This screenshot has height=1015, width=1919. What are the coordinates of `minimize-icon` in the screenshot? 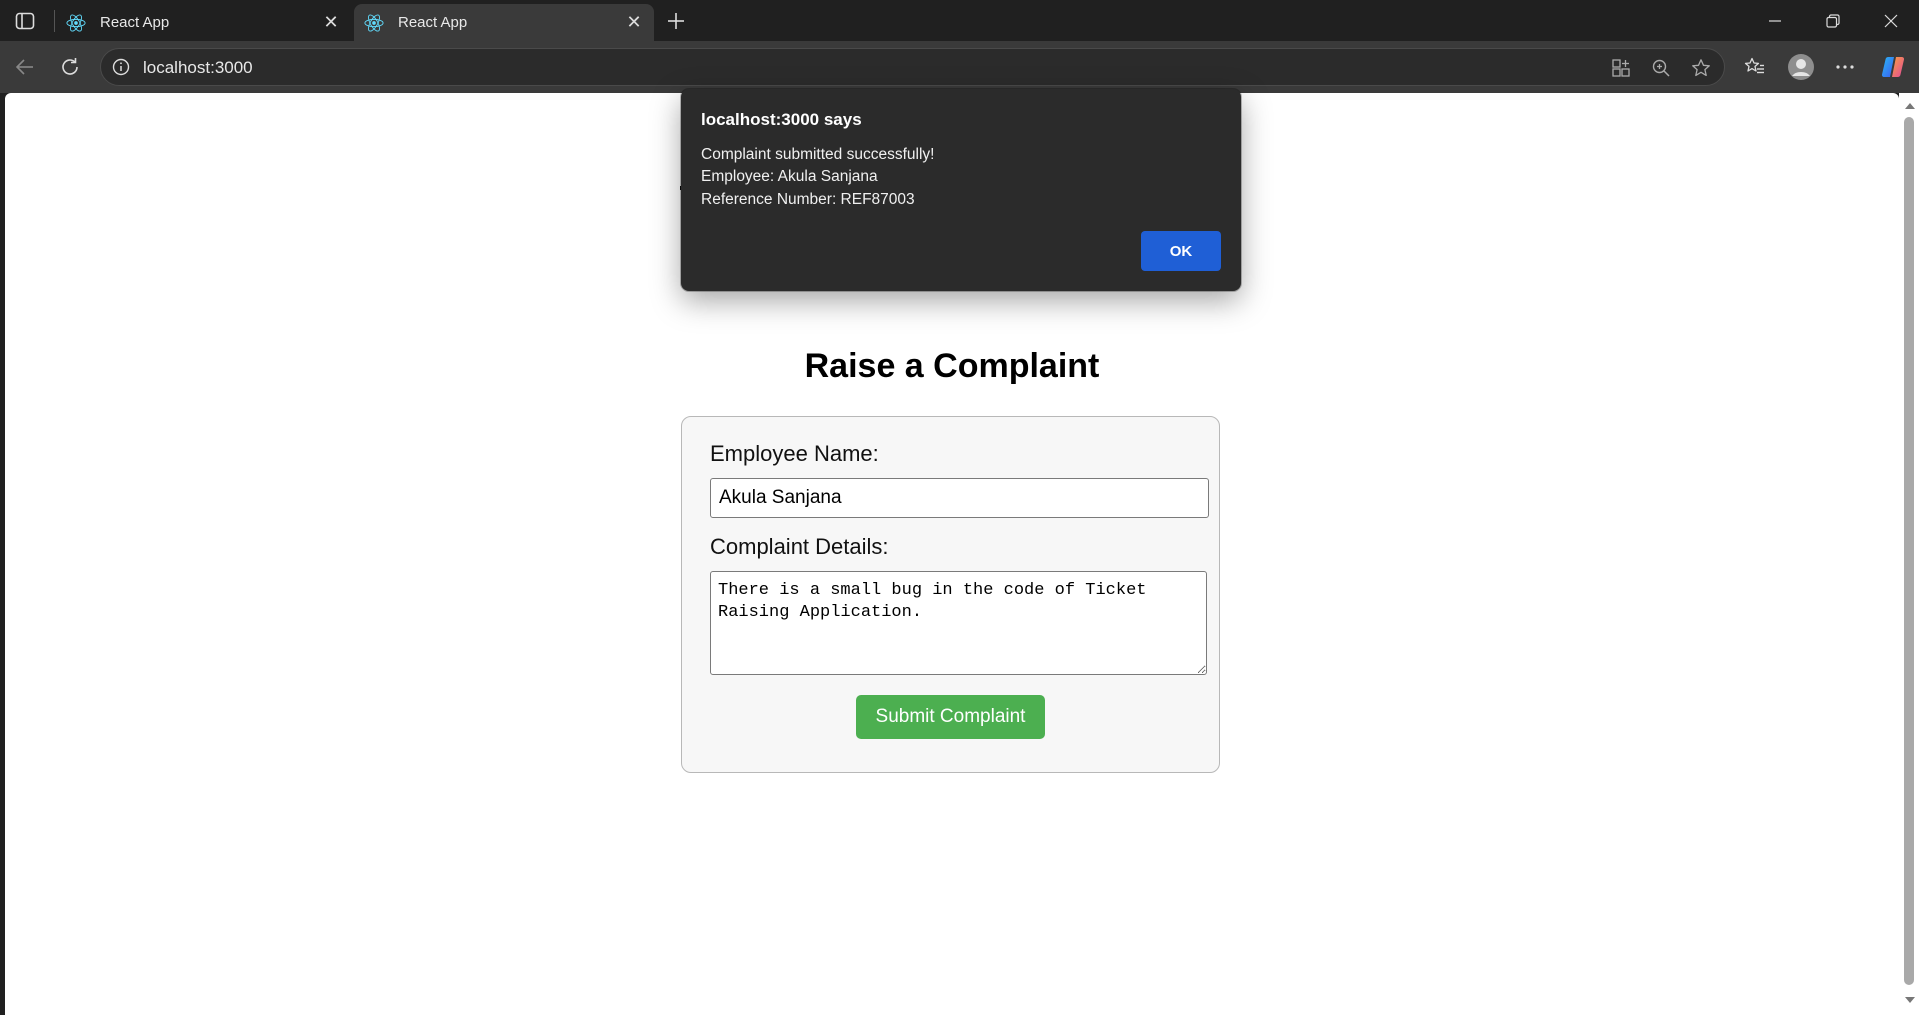 It's located at (1775, 20).